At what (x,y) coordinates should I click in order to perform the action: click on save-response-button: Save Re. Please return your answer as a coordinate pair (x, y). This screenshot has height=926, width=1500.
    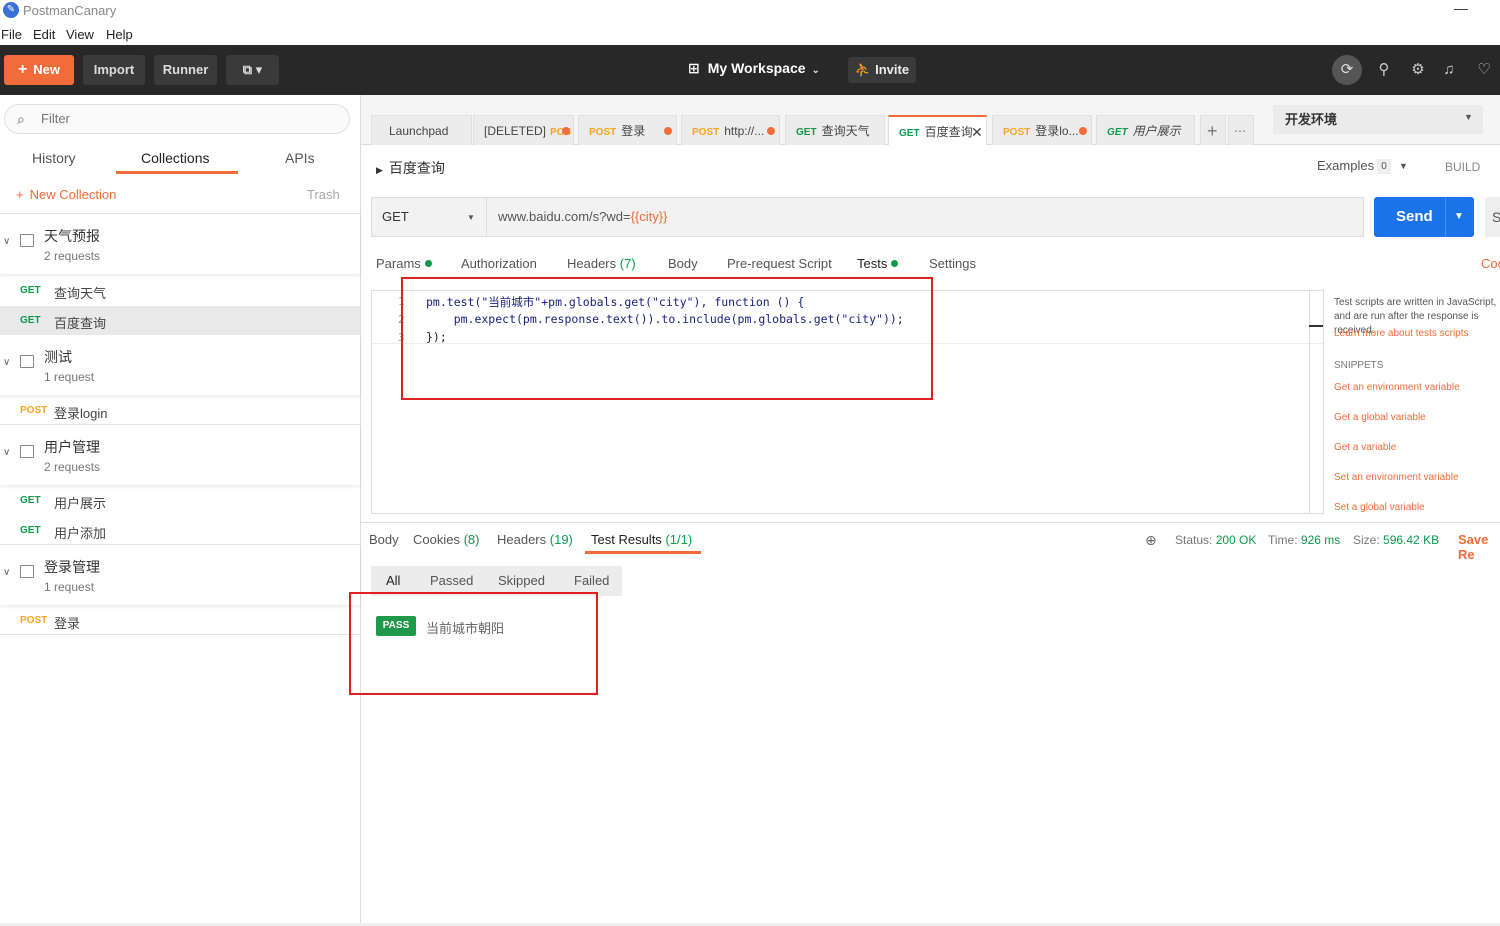
    Looking at the image, I should click on (1479, 547).